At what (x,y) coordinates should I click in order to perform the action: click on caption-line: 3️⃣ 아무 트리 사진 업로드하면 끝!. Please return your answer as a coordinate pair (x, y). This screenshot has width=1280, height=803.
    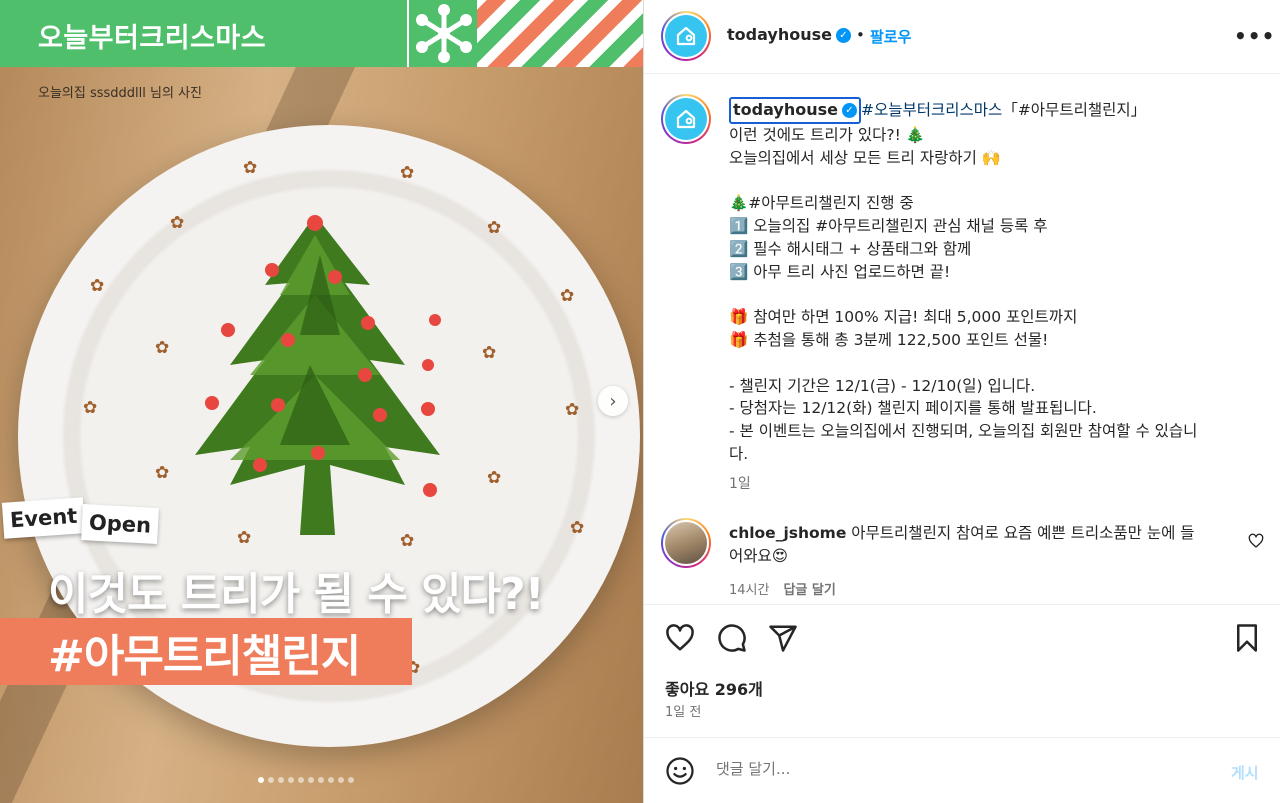
    Looking at the image, I should click on (840, 271).